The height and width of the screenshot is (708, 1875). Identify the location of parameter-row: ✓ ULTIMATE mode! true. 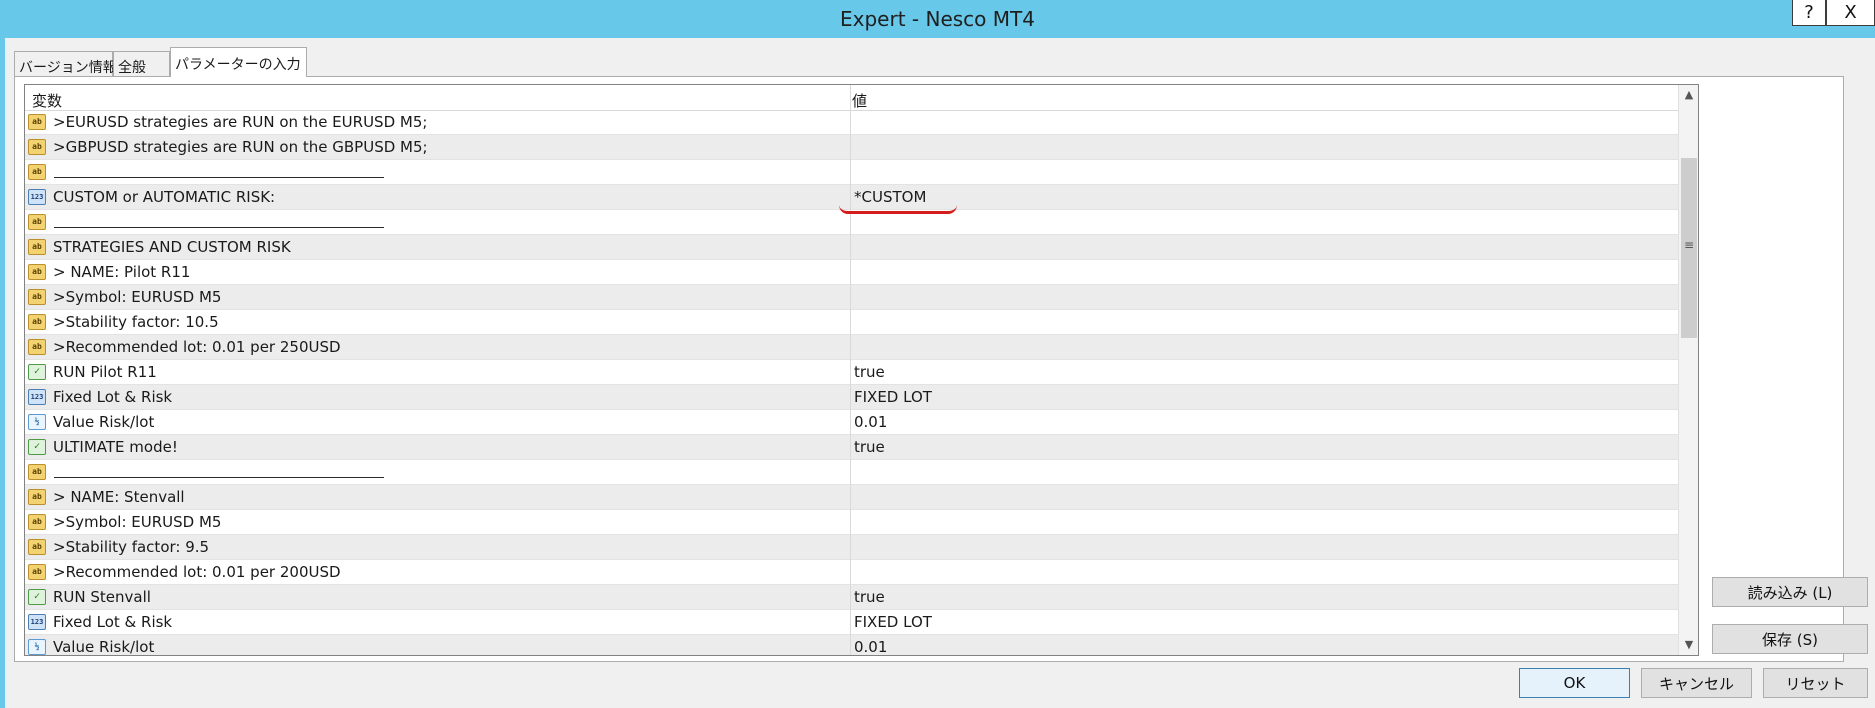
(851, 447).